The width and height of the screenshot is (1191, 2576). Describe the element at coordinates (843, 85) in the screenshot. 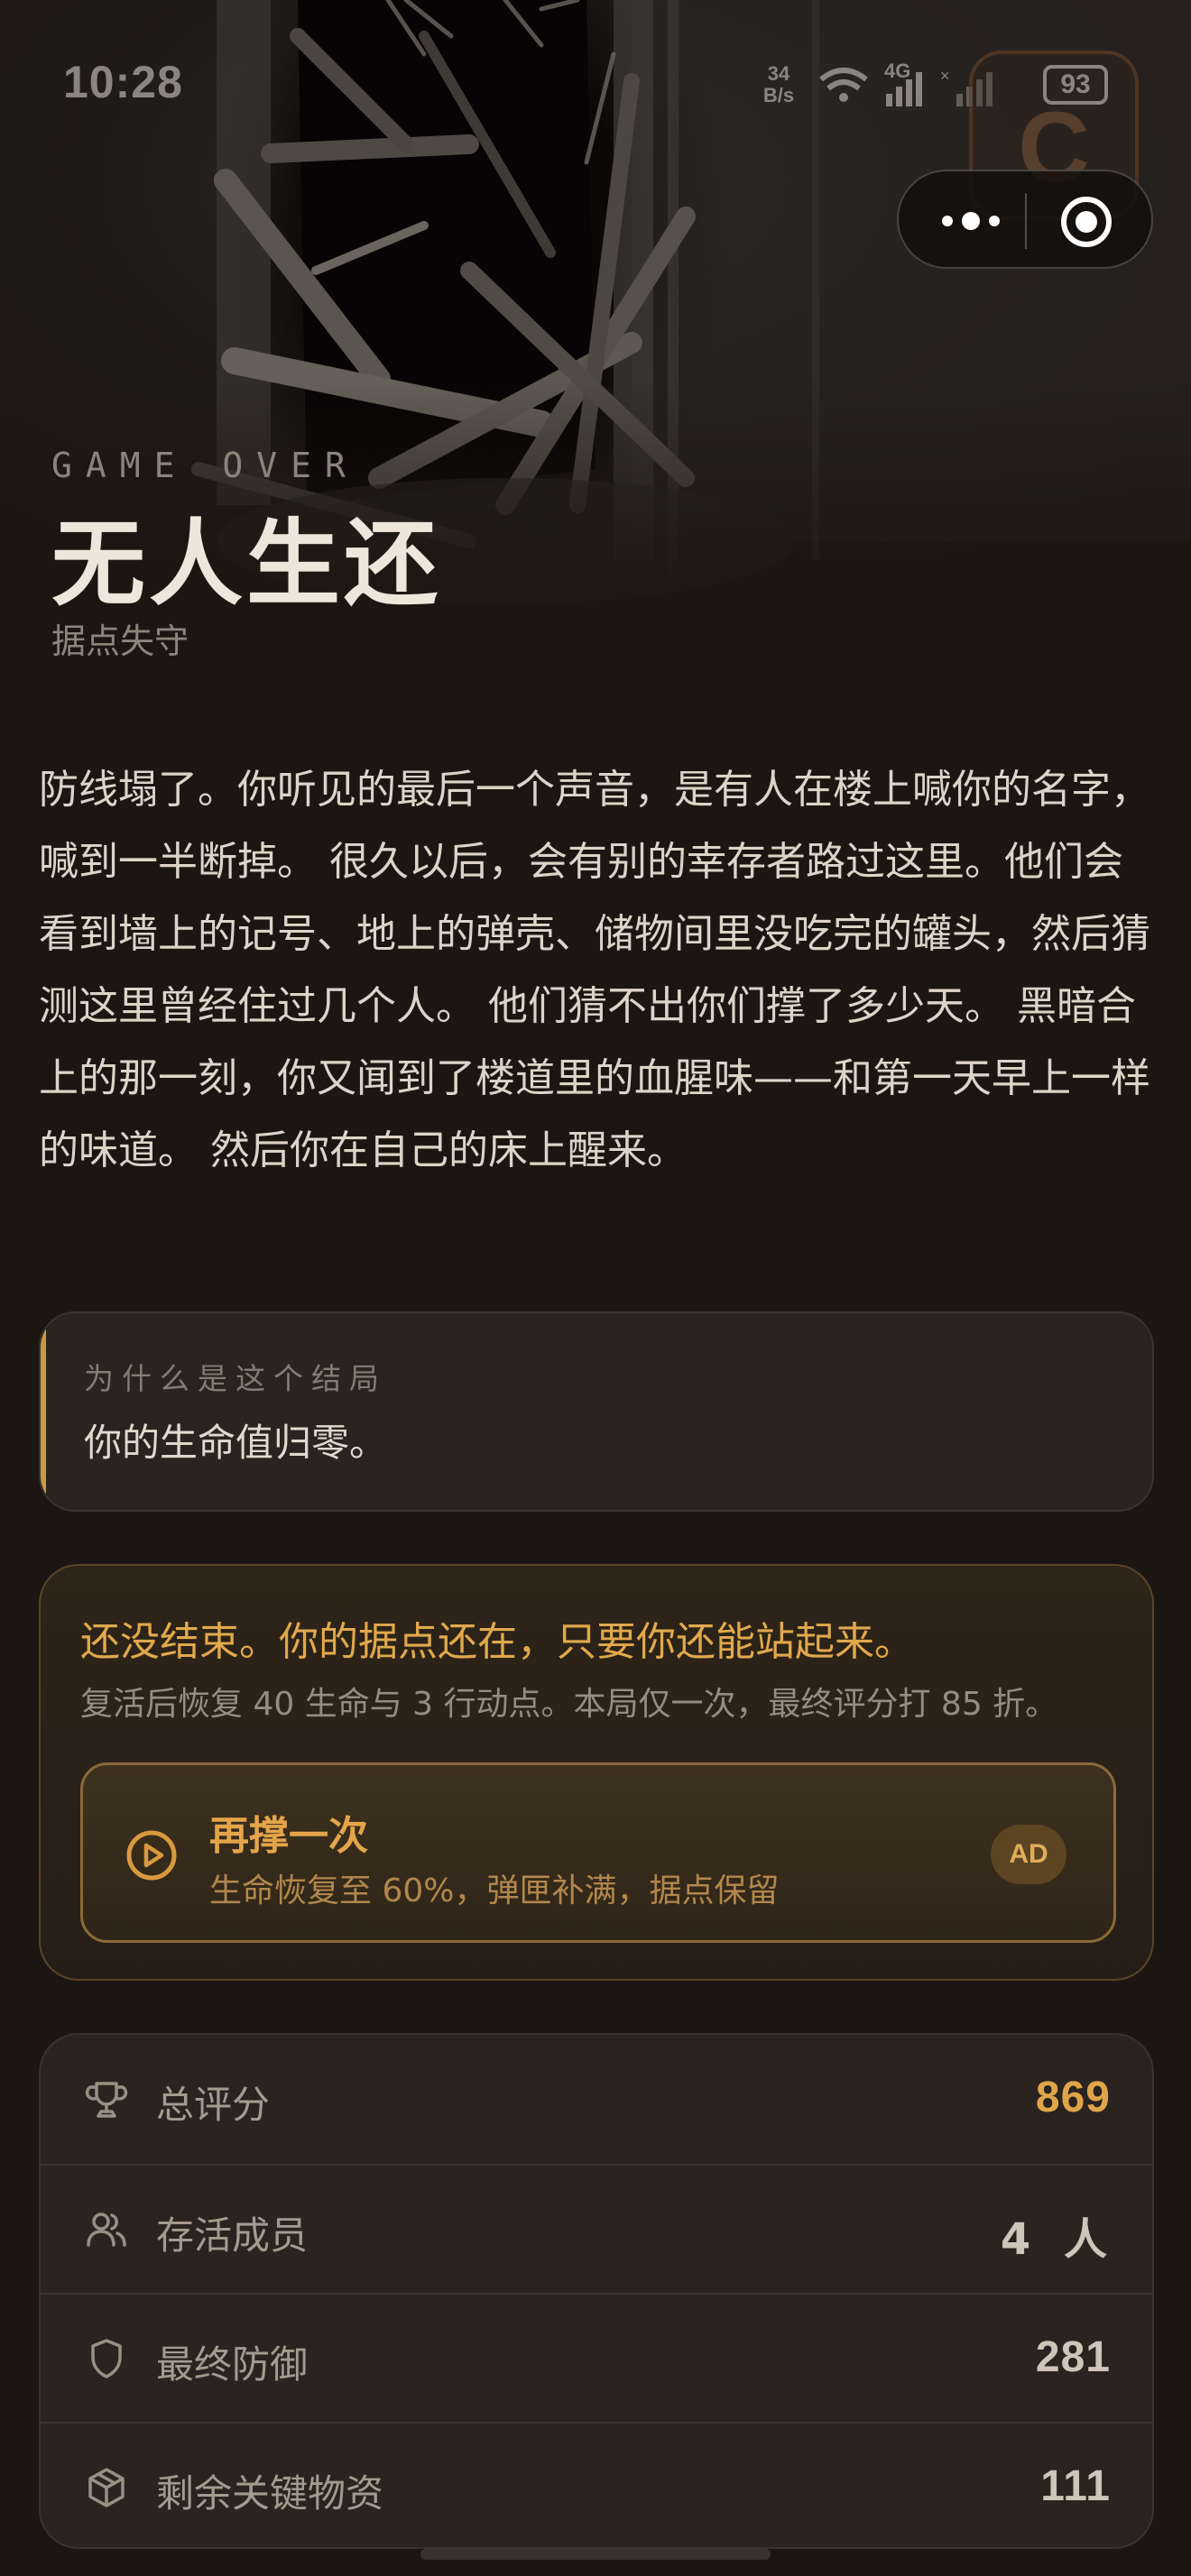

I see `wifi-icon` at that location.